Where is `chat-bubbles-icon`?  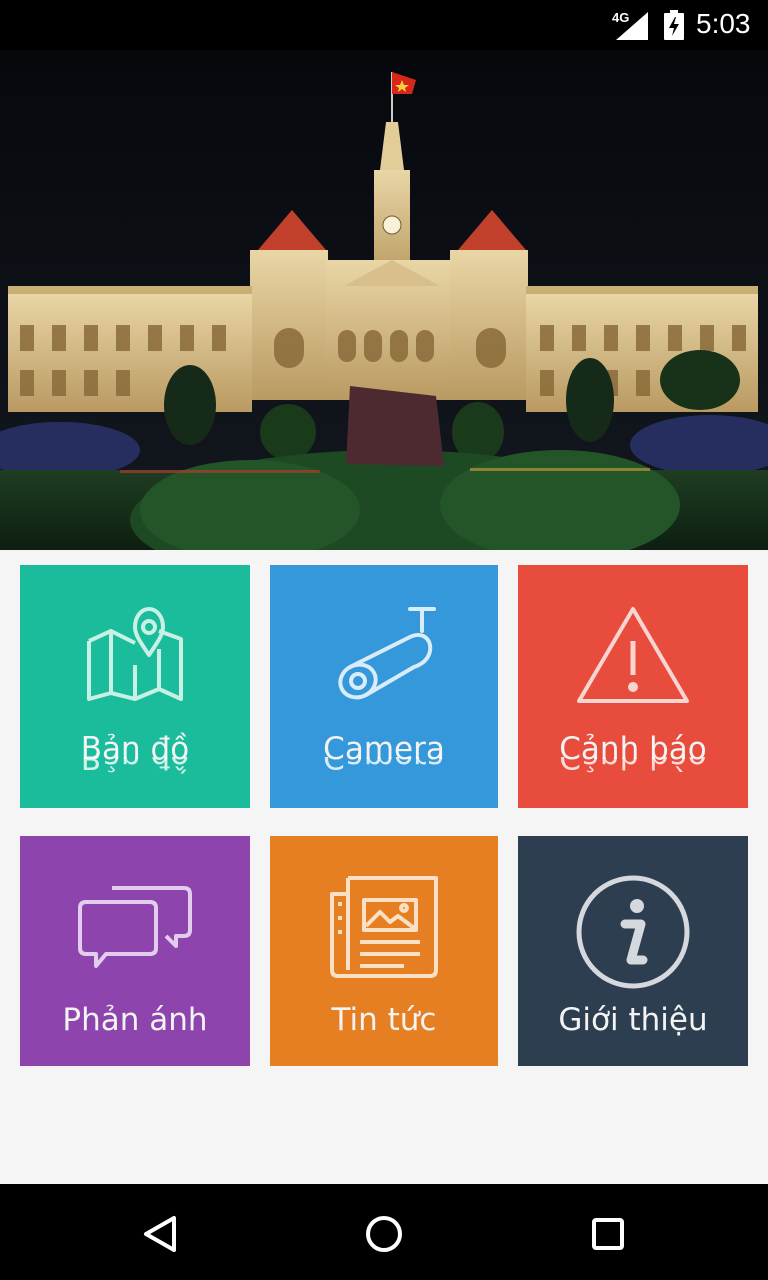 chat-bubbles-icon is located at coordinates (135, 929).